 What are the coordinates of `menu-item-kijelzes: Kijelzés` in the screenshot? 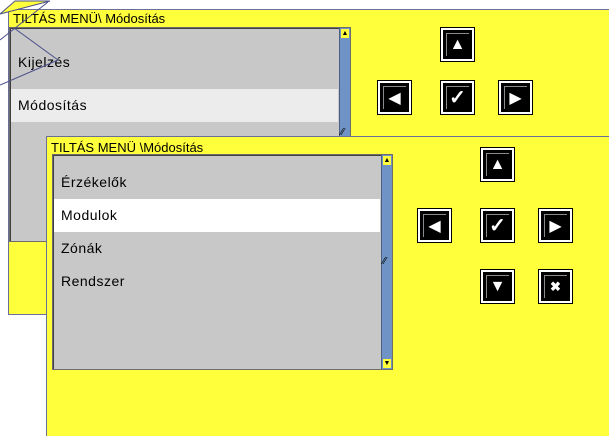 It's located at (174, 62).